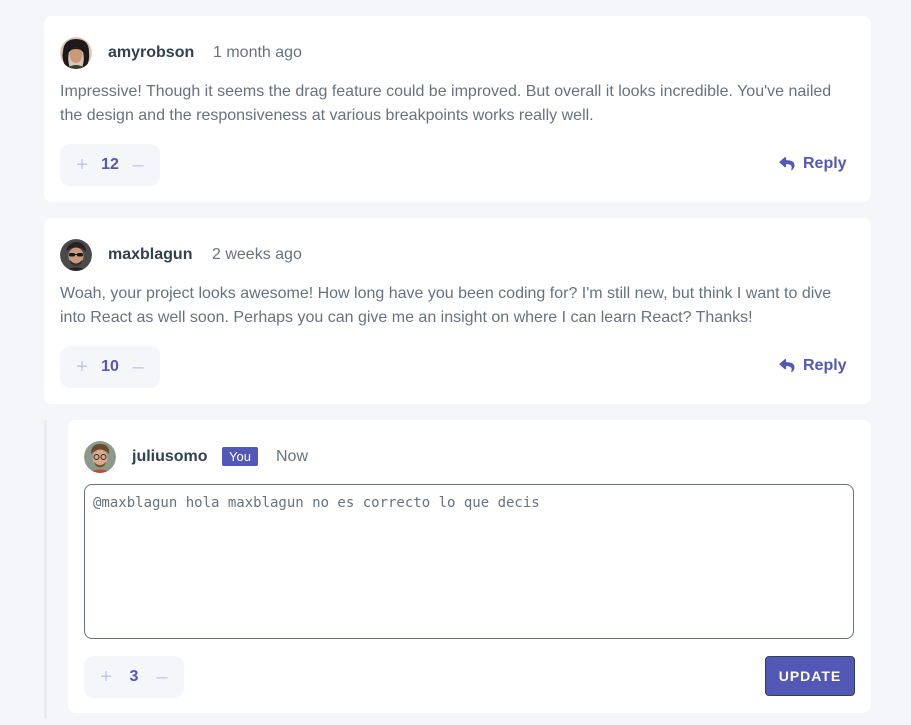 The image size is (911, 725). I want to click on avatar-maxblagun-icon, so click(76, 255).